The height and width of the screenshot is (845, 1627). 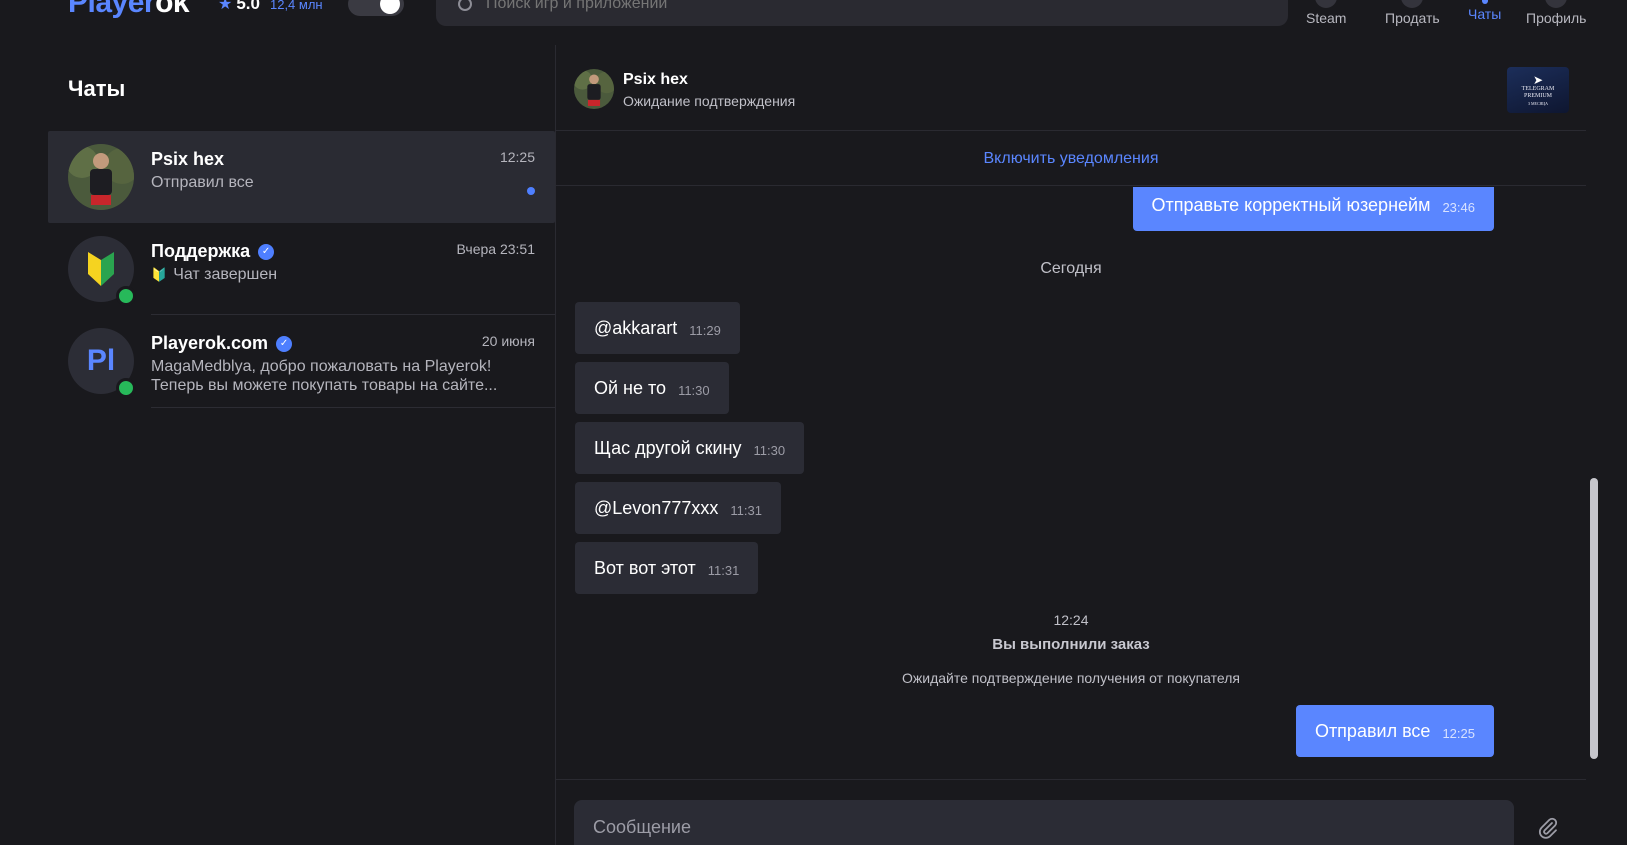 I want to click on playerok-logo: Playerok, so click(x=129, y=10).